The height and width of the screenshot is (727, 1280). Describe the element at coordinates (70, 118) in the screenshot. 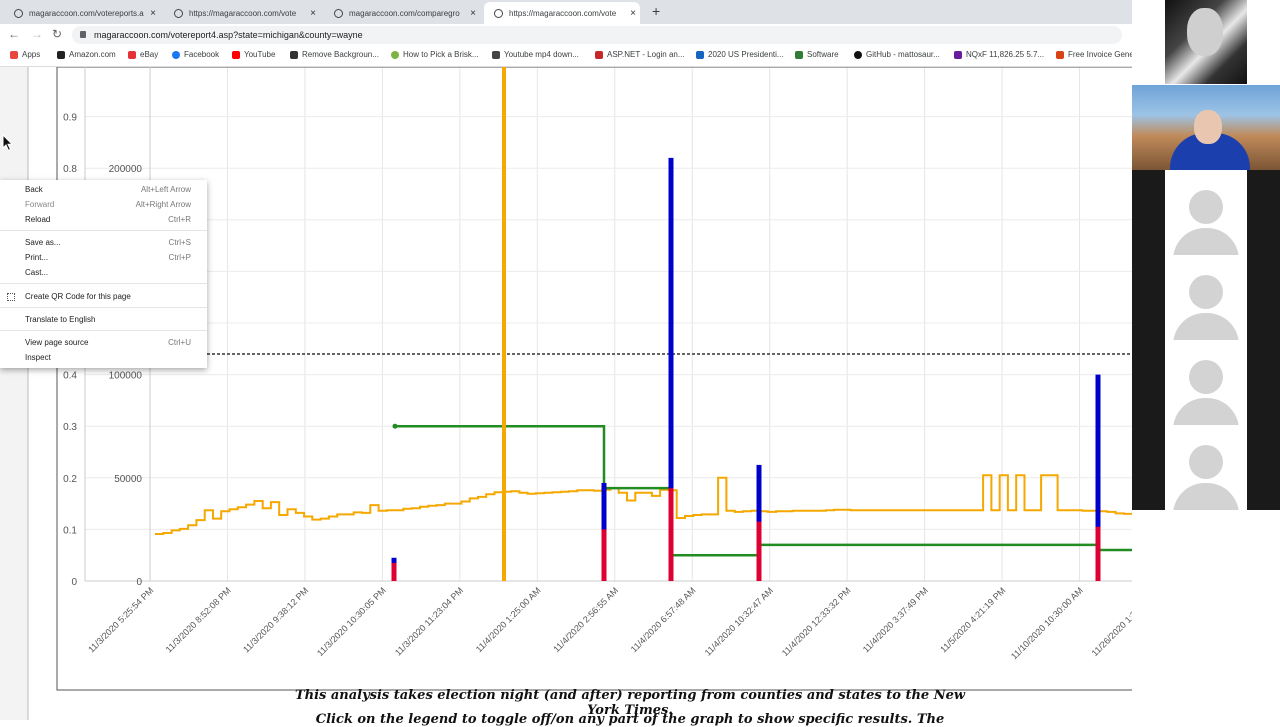

I see `ratio-tick-label: 0.9` at that location.